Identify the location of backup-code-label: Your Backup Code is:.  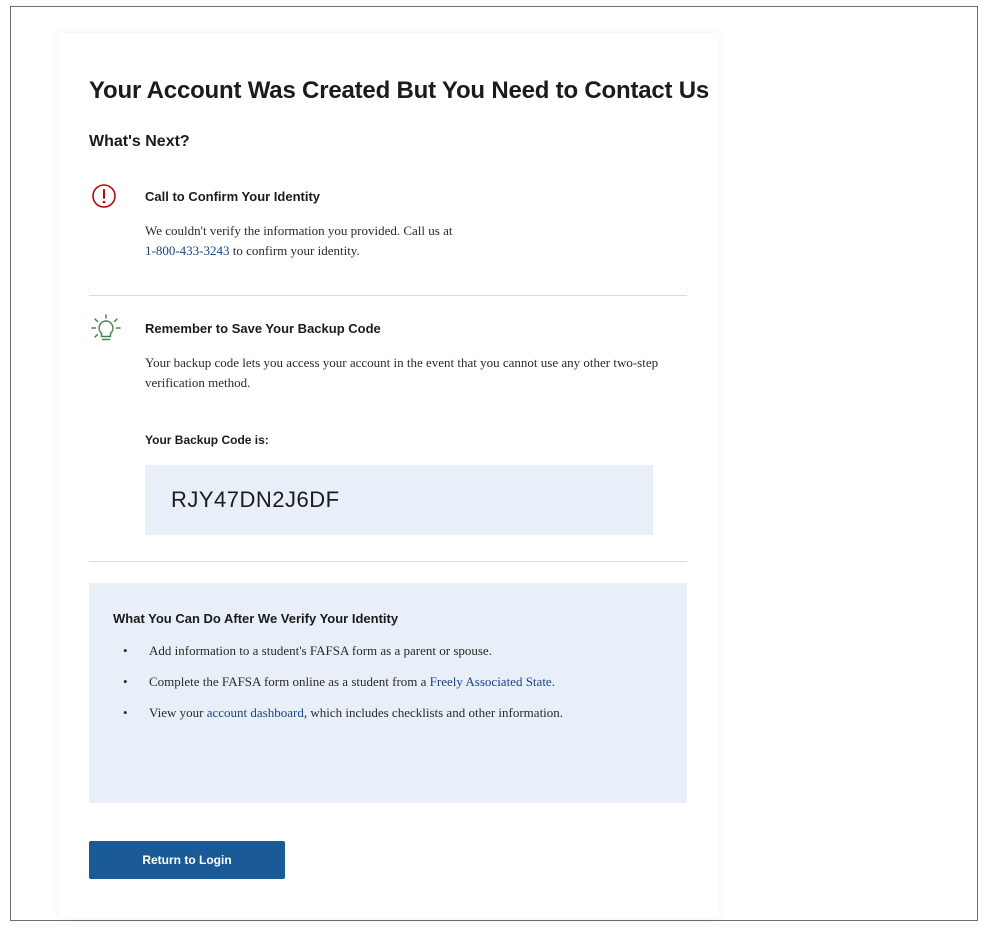
(207, 440).